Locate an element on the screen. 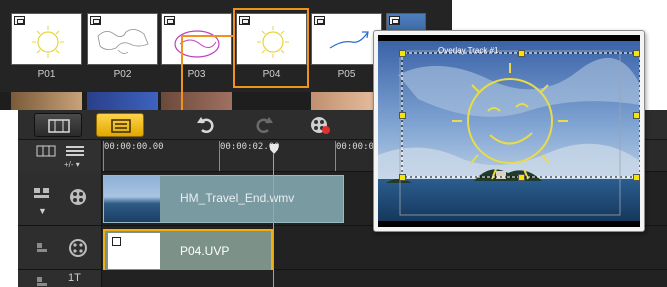  timeline-view-icon is located at coordinates (121, 126).